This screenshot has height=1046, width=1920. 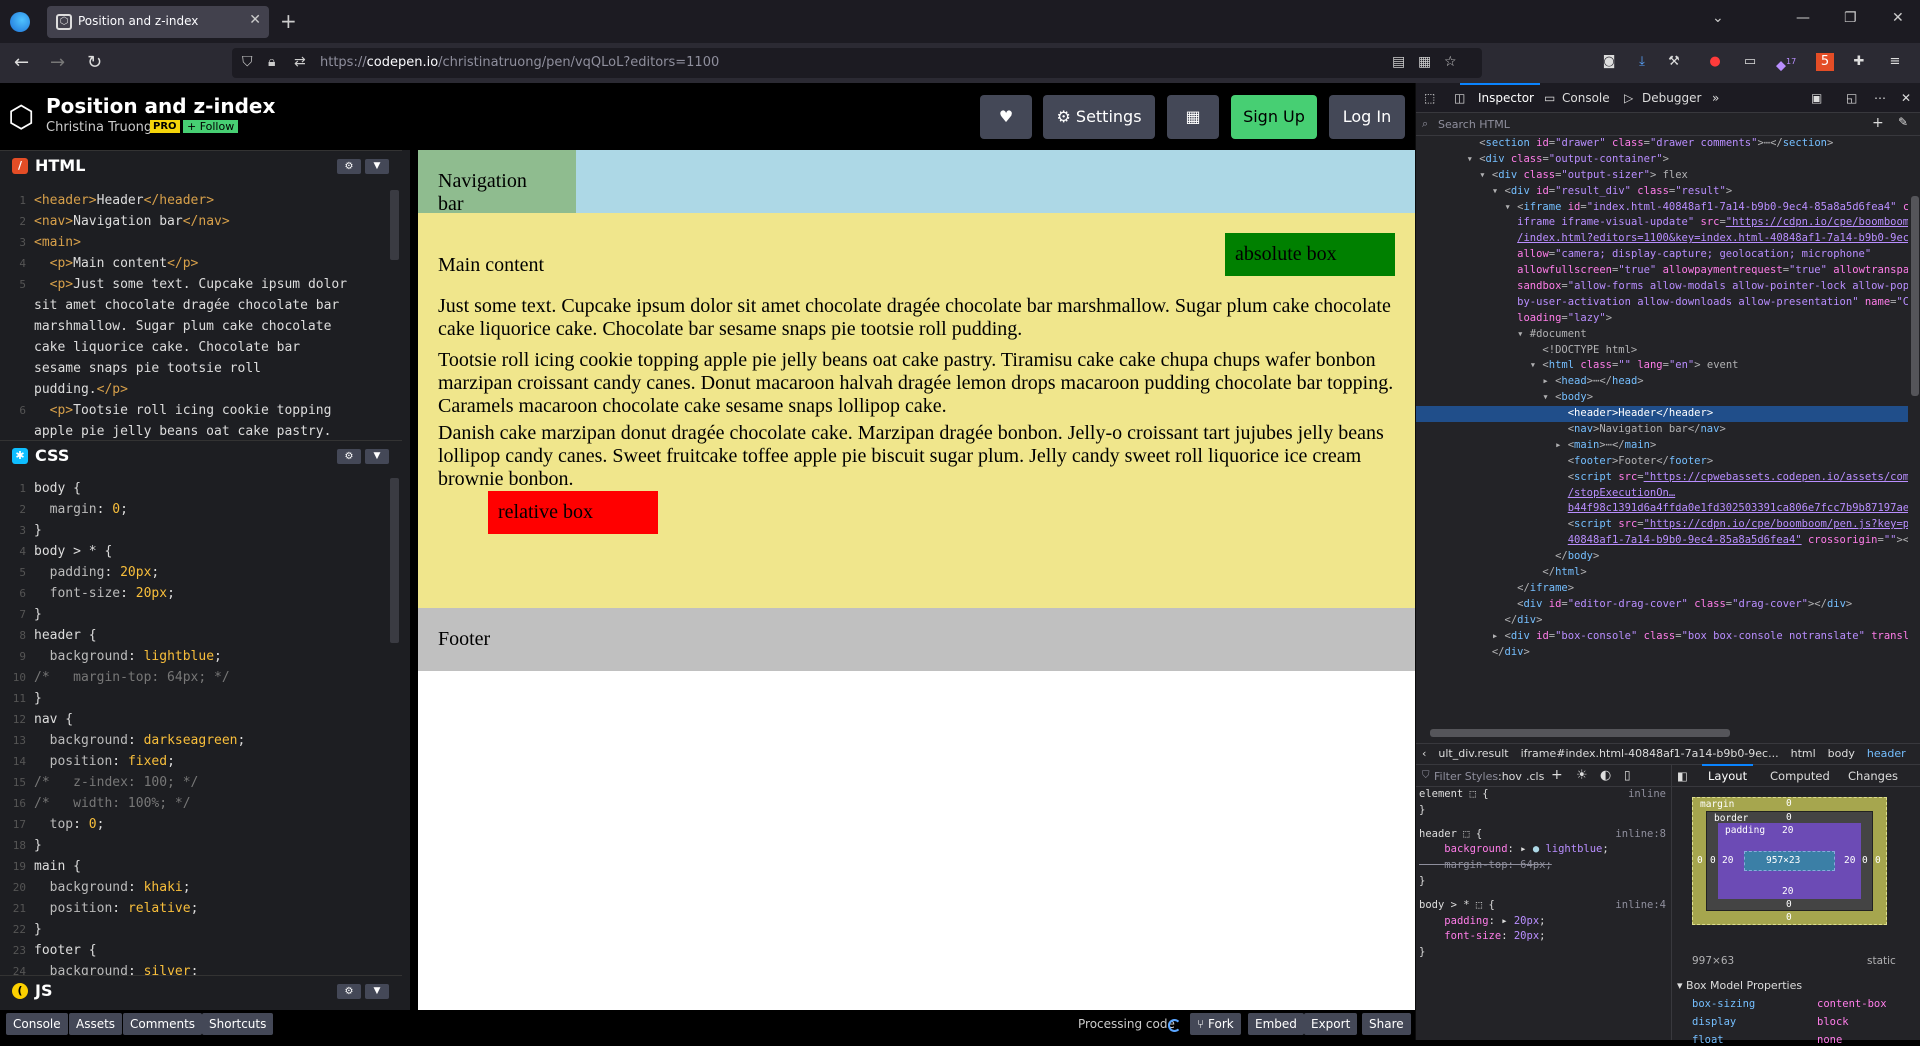 I want to click on lock-icon: 🔒︎, so click(x=271, y=62).